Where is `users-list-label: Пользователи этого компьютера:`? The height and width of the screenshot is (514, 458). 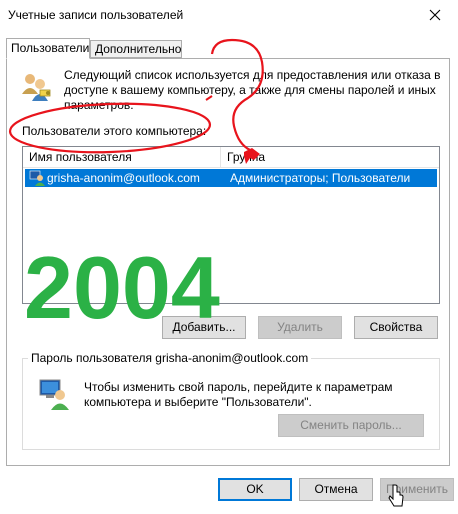 users-list-label: Пользователи этого компьютера: is located at coordinates (114, 131).